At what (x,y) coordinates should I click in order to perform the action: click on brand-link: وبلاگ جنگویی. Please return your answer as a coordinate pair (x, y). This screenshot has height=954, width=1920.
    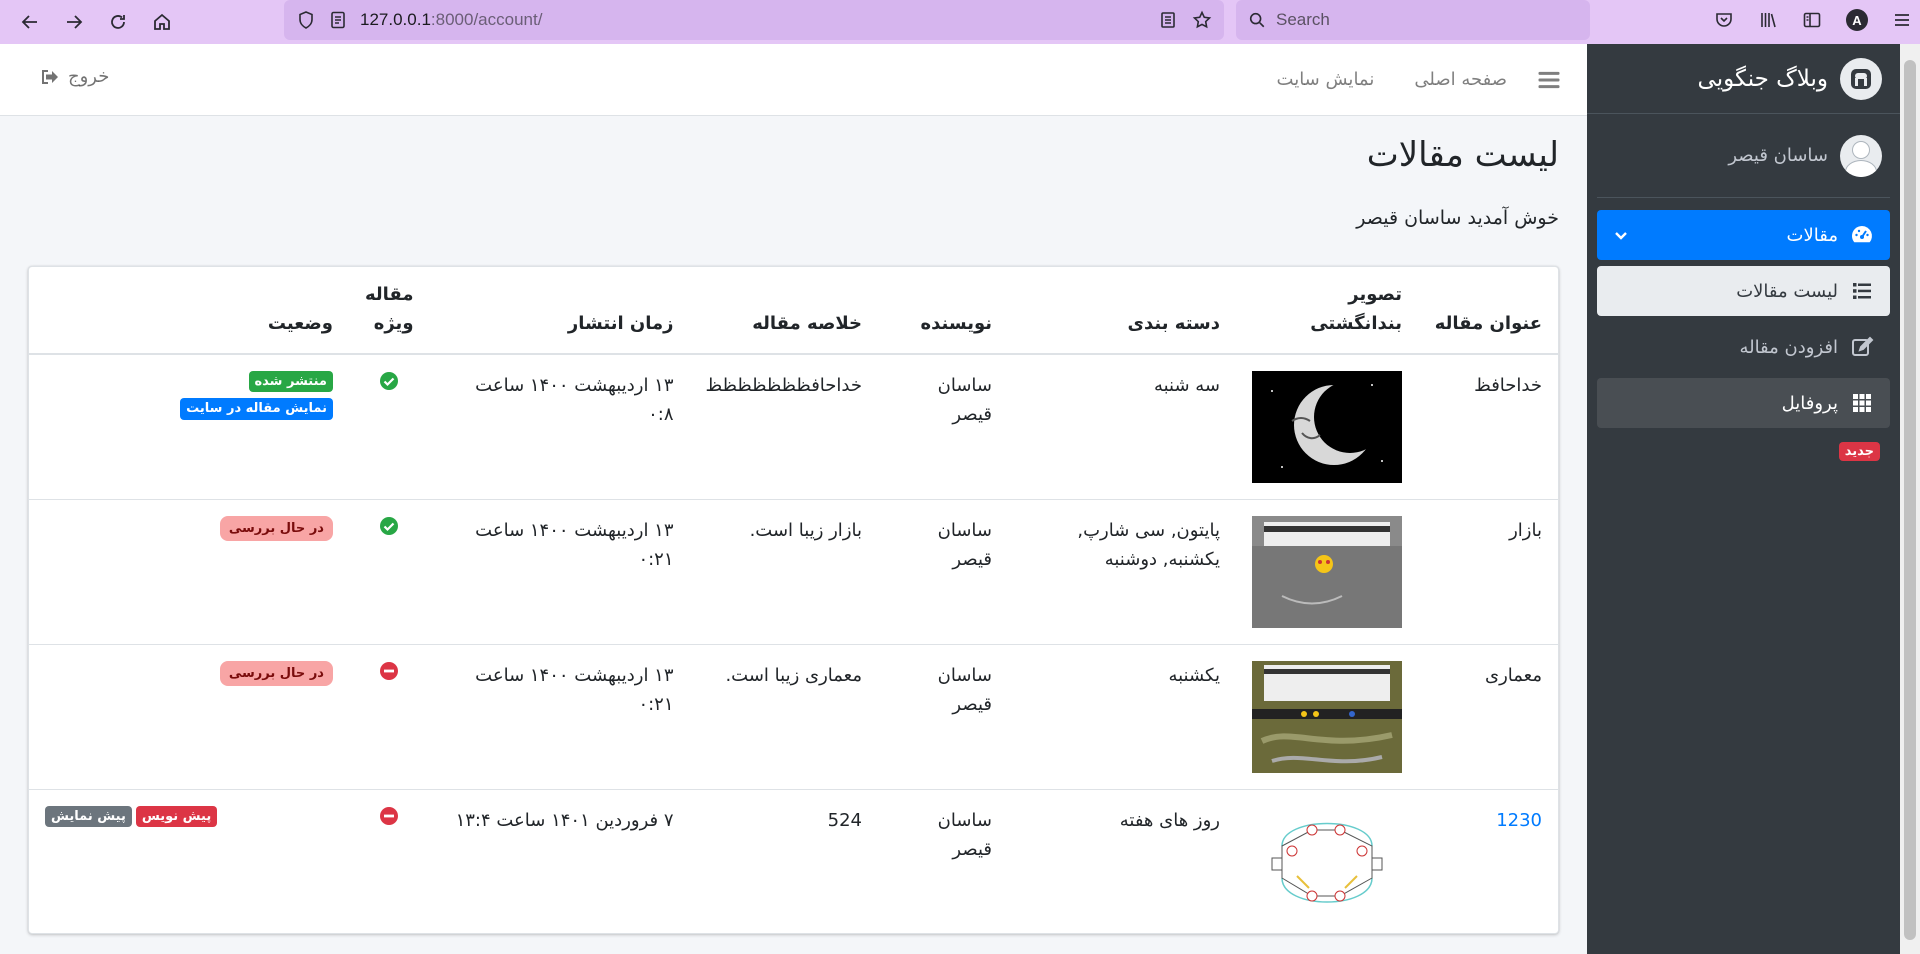
    Looking at the image, I should click on (1743, 79).